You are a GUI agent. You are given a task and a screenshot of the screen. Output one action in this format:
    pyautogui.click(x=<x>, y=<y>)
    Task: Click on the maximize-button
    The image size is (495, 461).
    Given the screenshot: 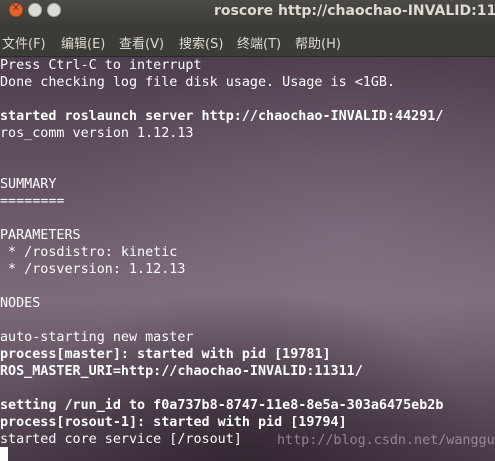 What is the action you would take?
    pyautogui.click(x=54, y=10)
    